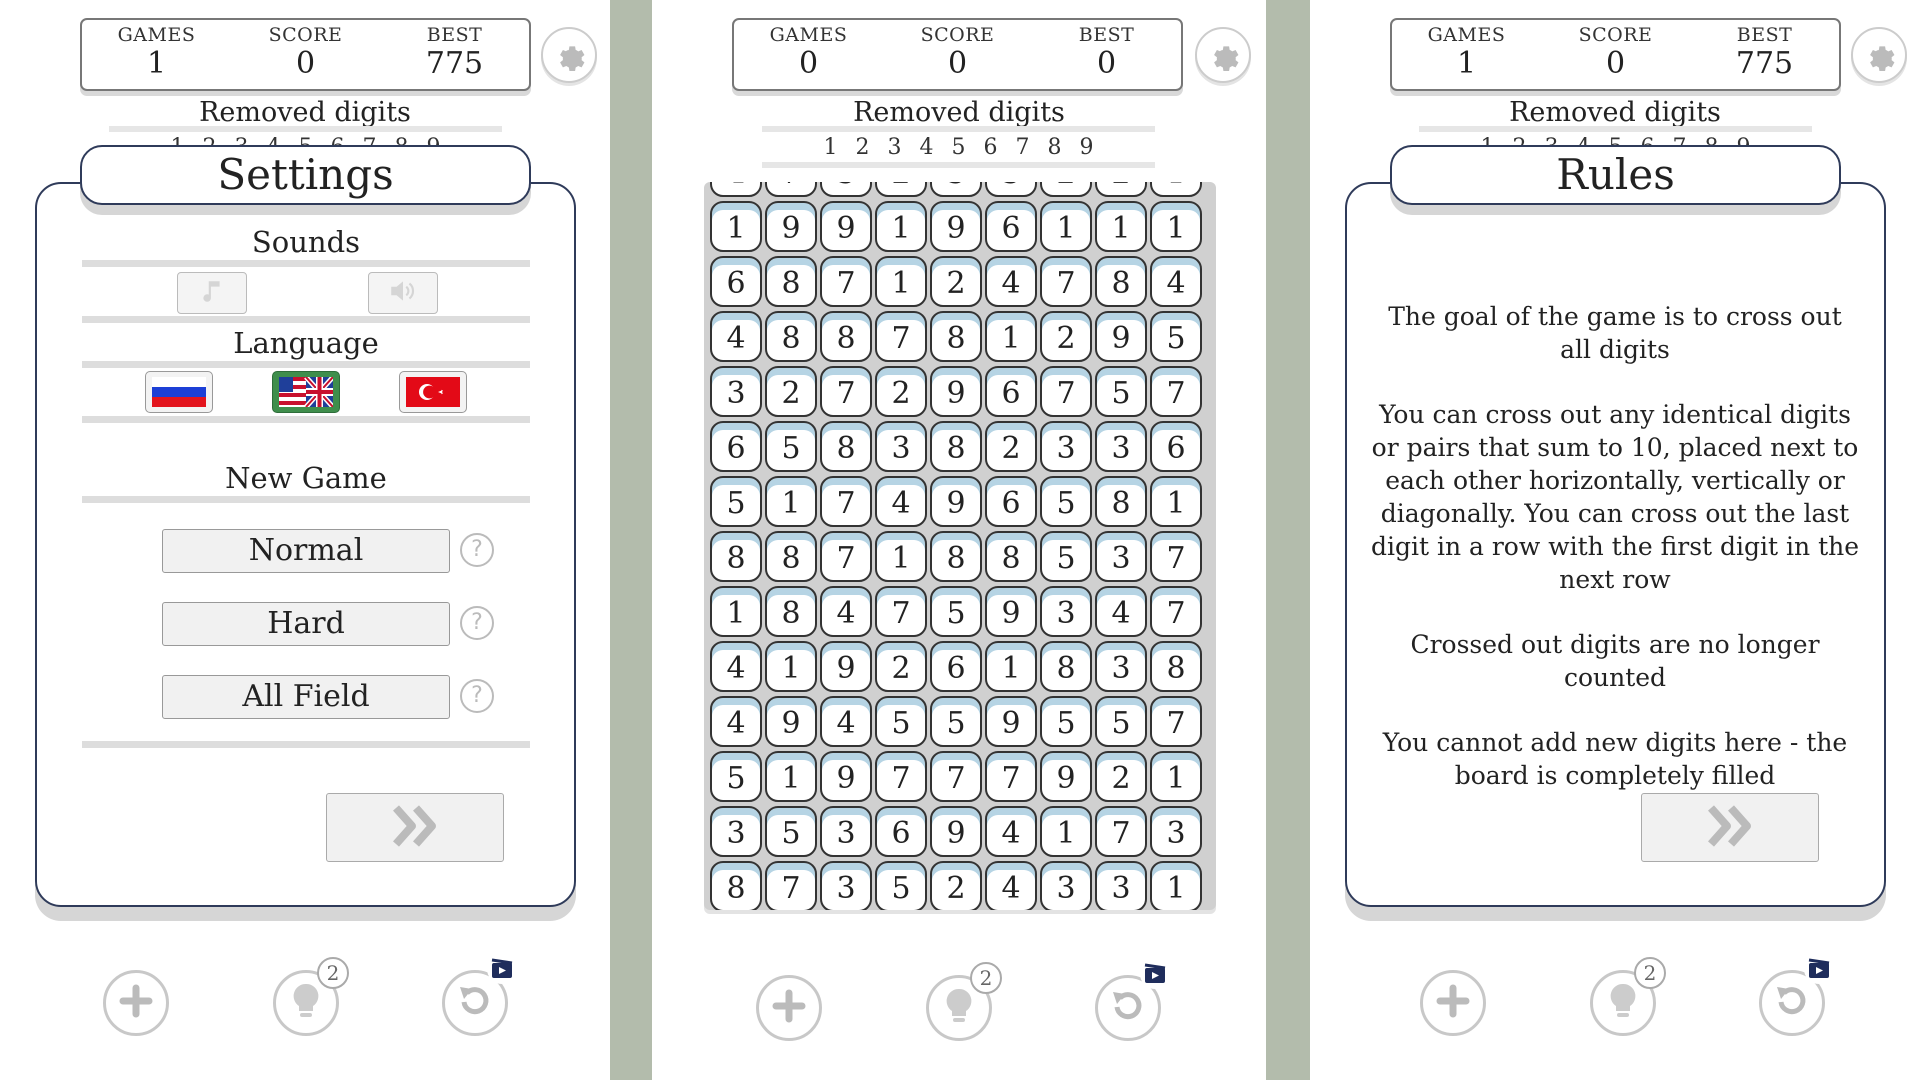  What do you see at coordinates (306, 551) in the screenshot?
I see `normal-mode-button: Normal` at bounding box center [306, 551].